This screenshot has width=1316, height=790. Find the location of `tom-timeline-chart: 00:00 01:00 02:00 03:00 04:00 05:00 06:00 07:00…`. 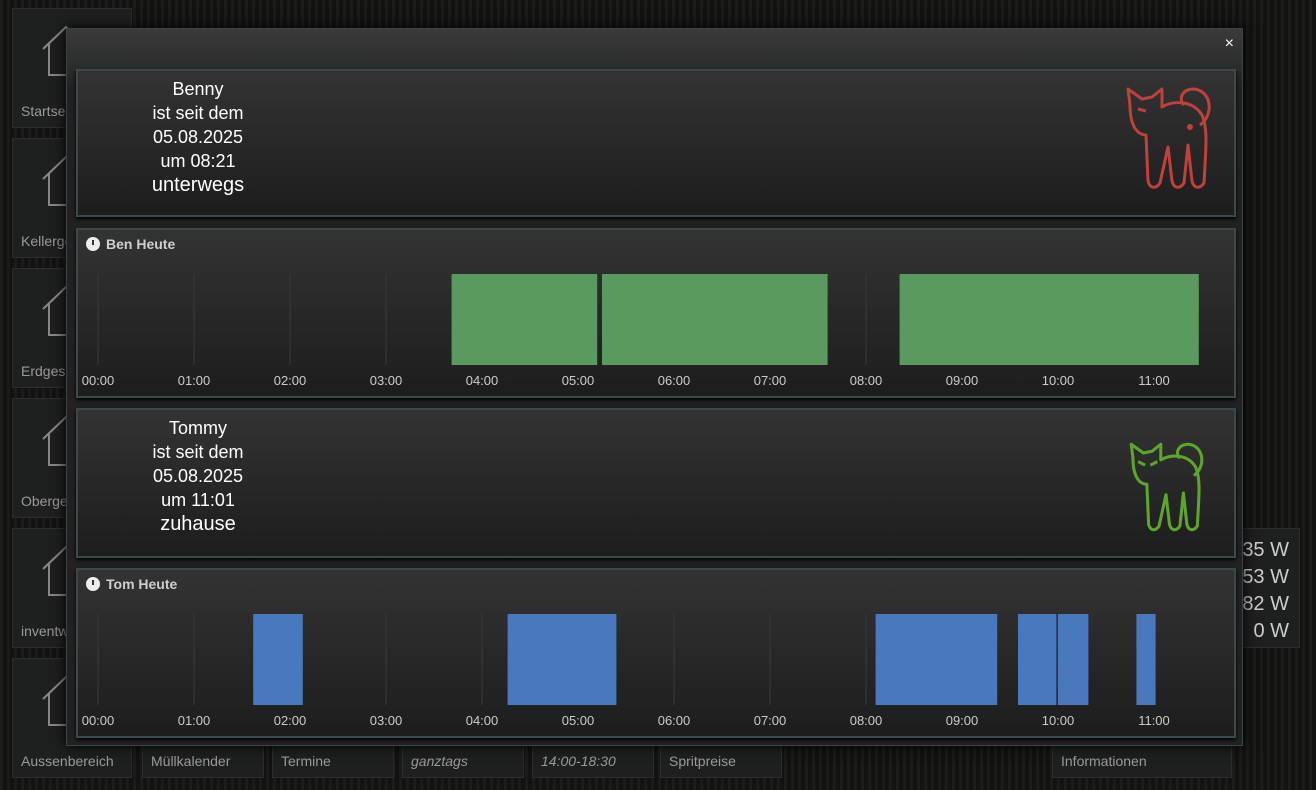

tom-timeline-chart: 00:00 01:00 02:00 03:00 04:00 05:00 06:00 07:00… is located at coordinates (626, 671).